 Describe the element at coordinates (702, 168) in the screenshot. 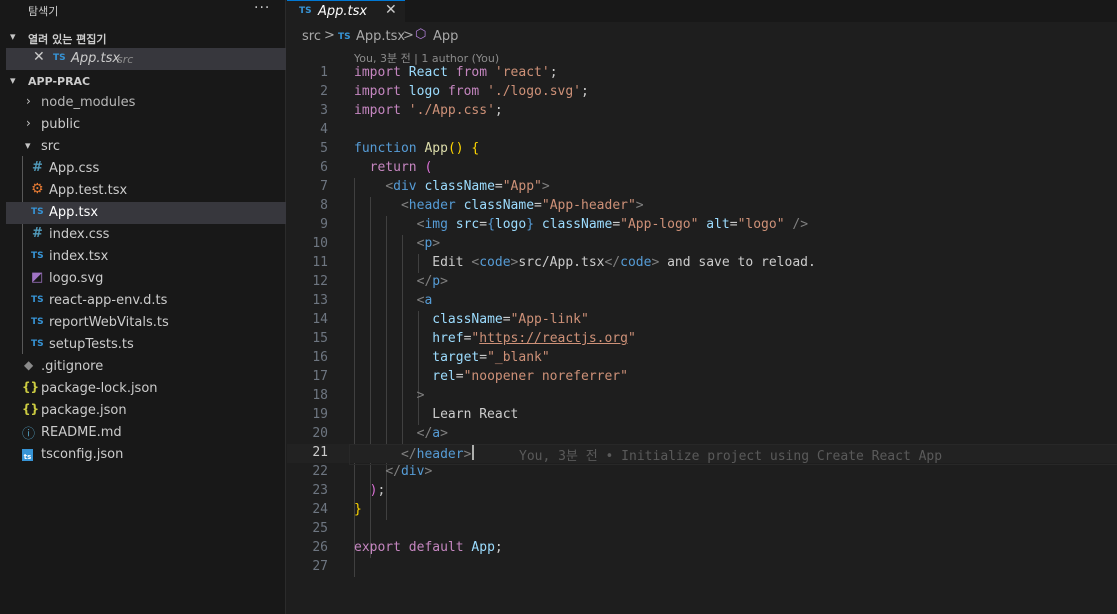

I see `code-line: 6 return (` at that location.